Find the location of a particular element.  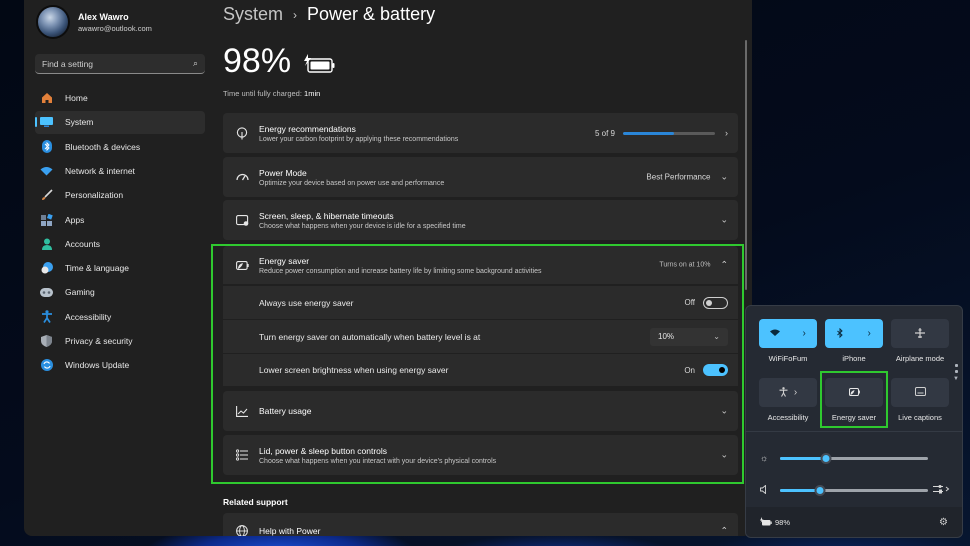

airplane-mode-label: Airplane mode is located at coordinates (920, 358).